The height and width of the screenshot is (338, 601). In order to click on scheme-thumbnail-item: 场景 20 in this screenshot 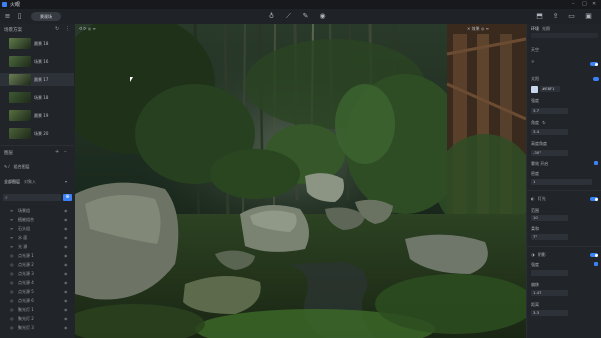, I will do `click(37, 133)`.